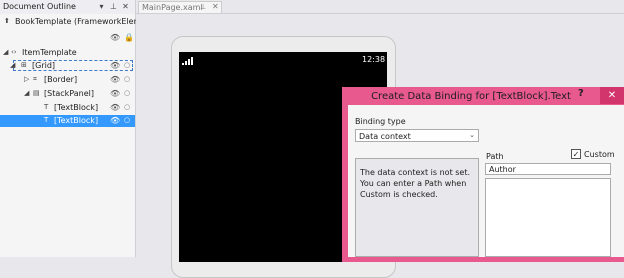  Describe the element at coordinates (187, 61) in the screenshot. I see `signal-icon` at that location.